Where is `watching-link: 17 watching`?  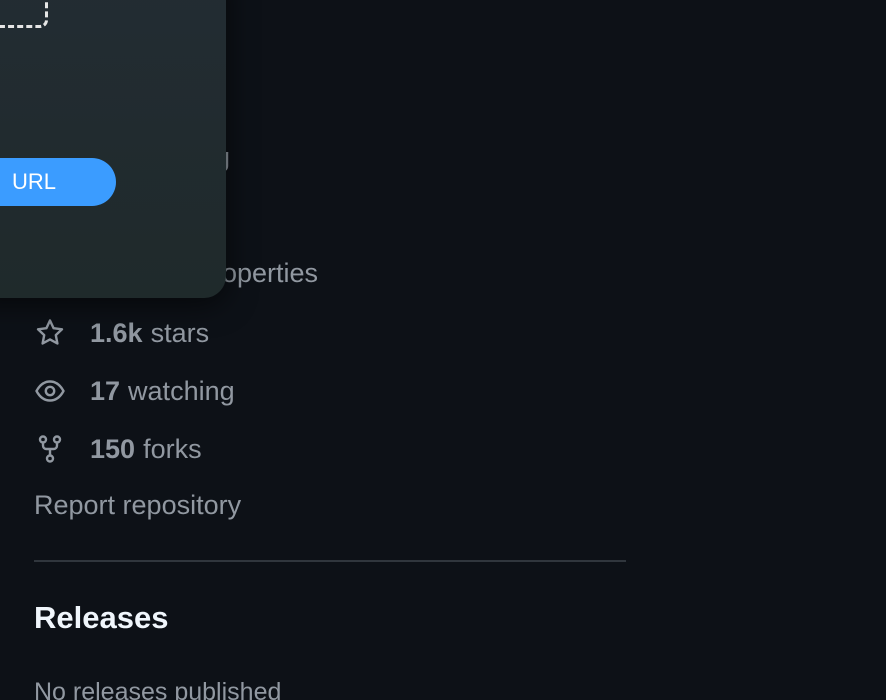 watching-link: 17 watching is located at coordinates (134, 391).